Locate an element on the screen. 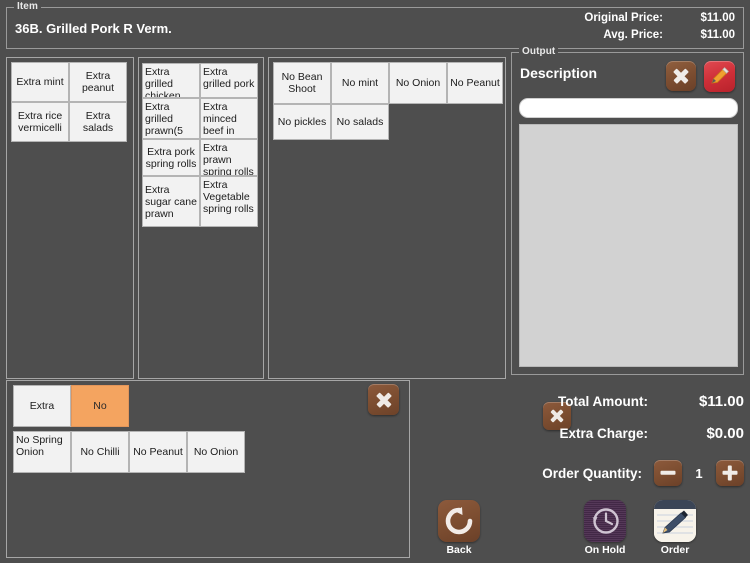 This screenshot has height=563, width=750. notepad-pencil-icon is located at coordinates (675, 521).